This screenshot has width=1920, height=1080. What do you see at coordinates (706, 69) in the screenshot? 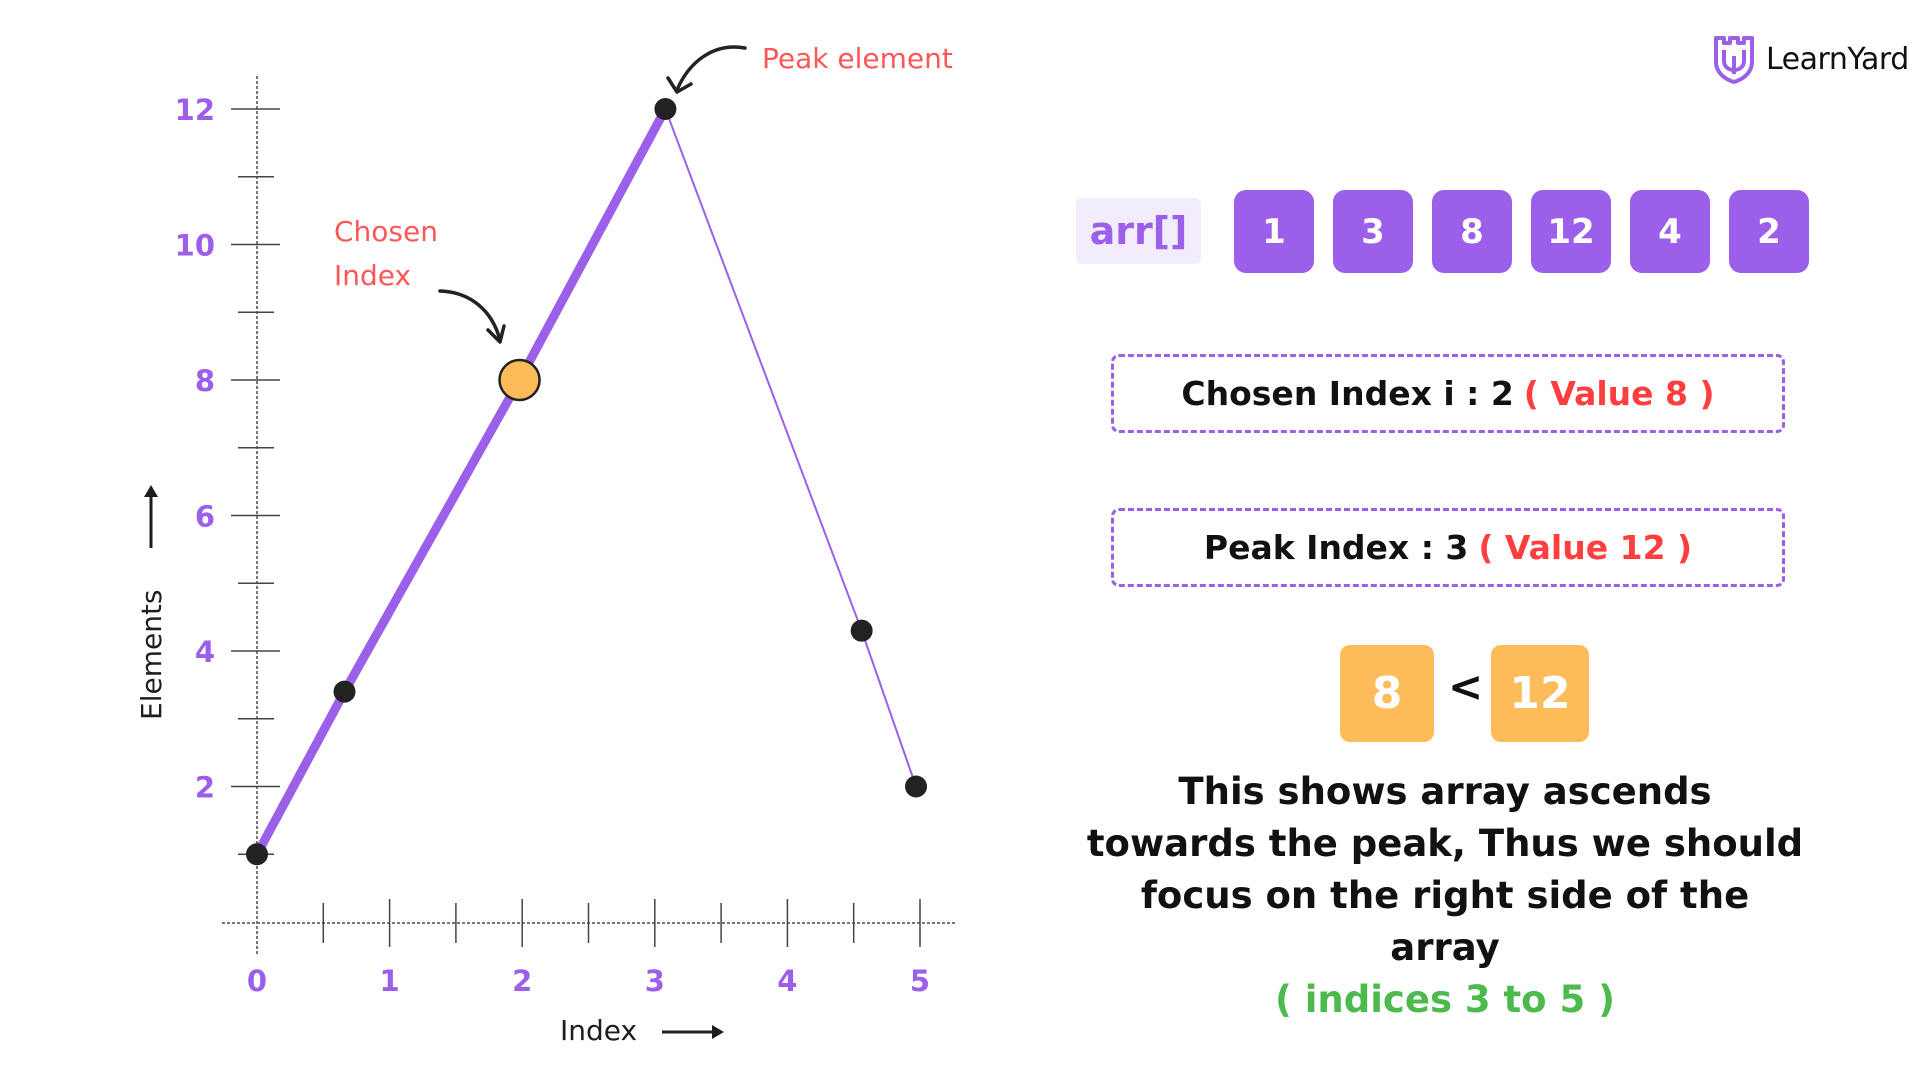
I see `peak-annotation-arrow-icon` at bounding box center [706, 69].